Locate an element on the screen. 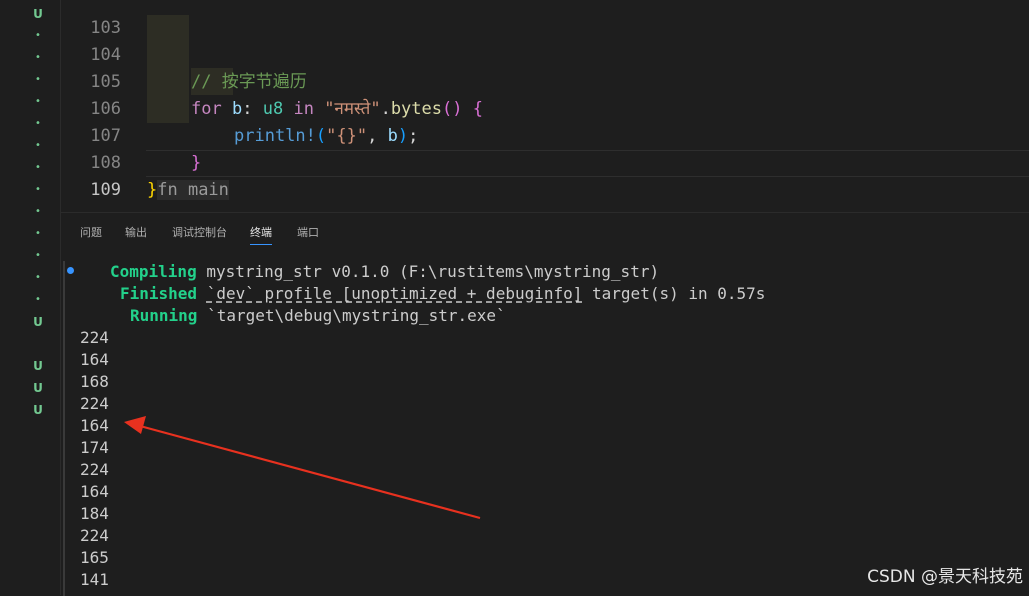  output-byte: 165 is located at coordinates (94, 557).